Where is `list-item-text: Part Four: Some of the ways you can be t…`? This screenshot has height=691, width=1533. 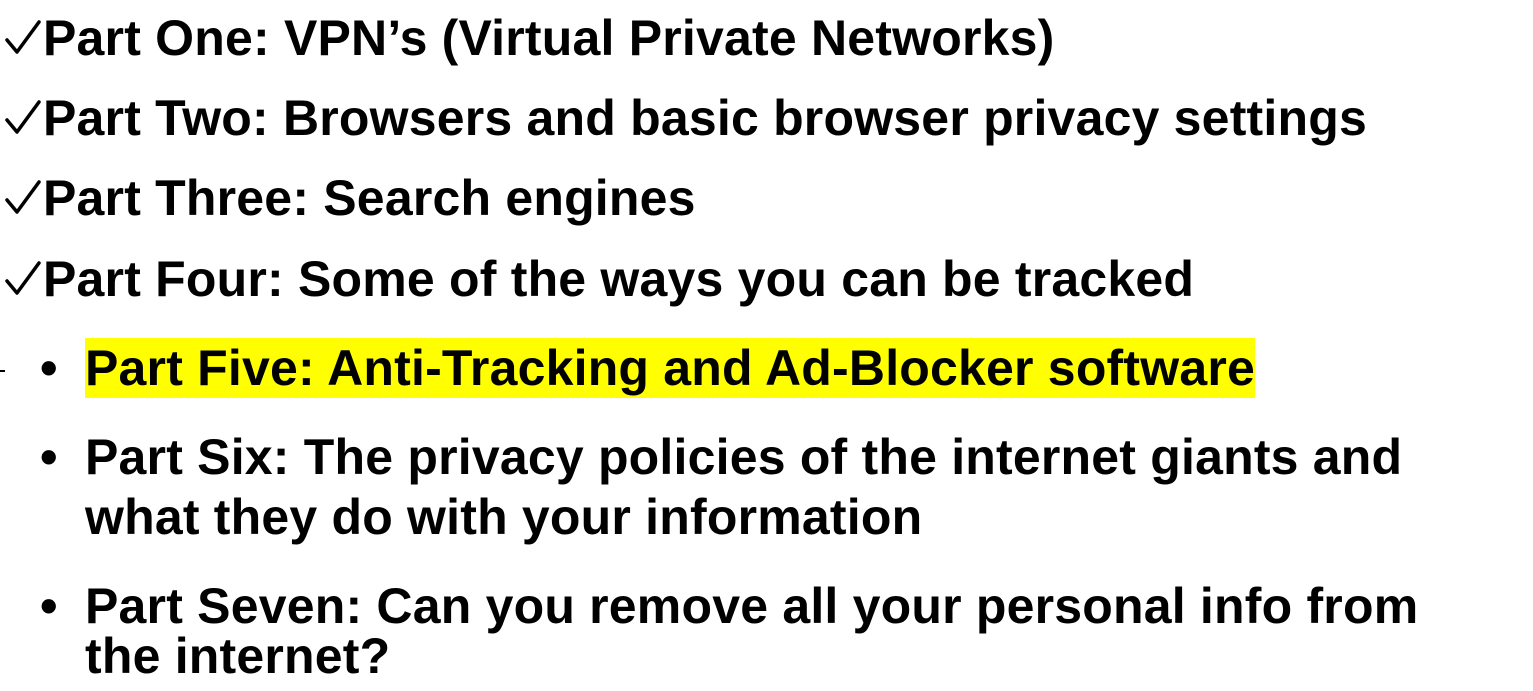
list-item-text: Part Four: Some of the ways you can be t… is located at coordinates (619, 279).